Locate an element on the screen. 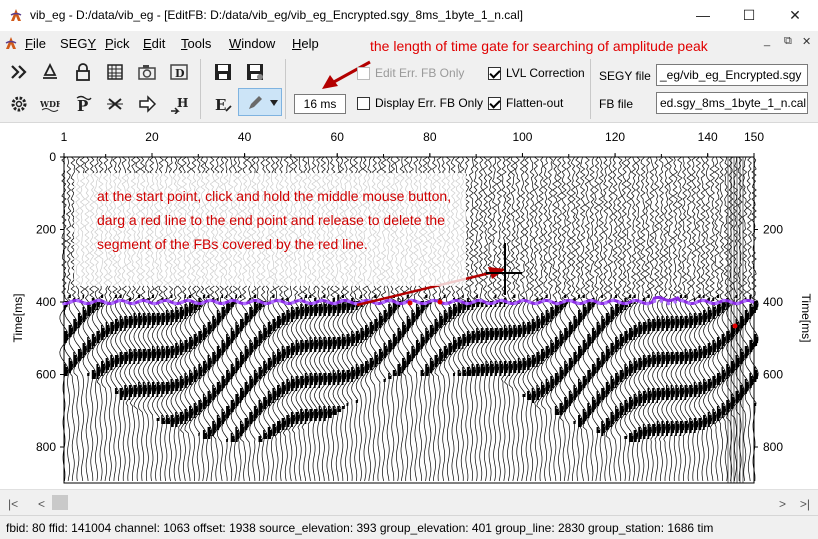 The height and width of the screenshot is (539, 818). minimize-button: — is located at coordinates (703, 15).